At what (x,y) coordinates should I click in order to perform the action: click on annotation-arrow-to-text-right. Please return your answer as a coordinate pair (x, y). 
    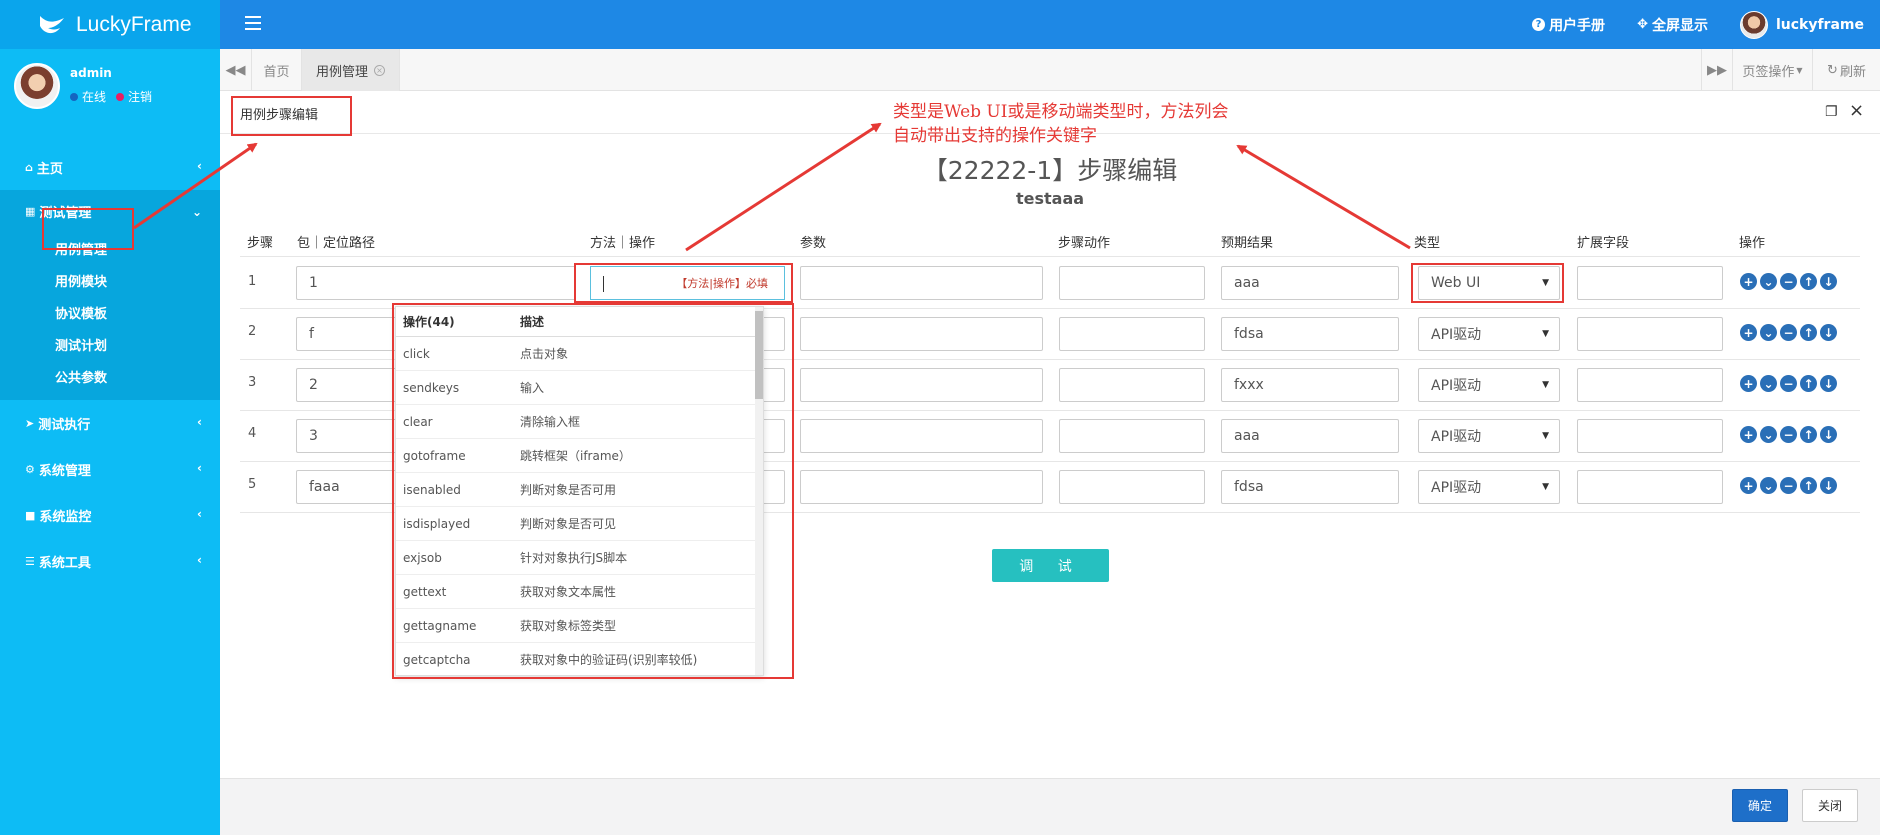
    Looking at the image, I should click on (1324, 197).